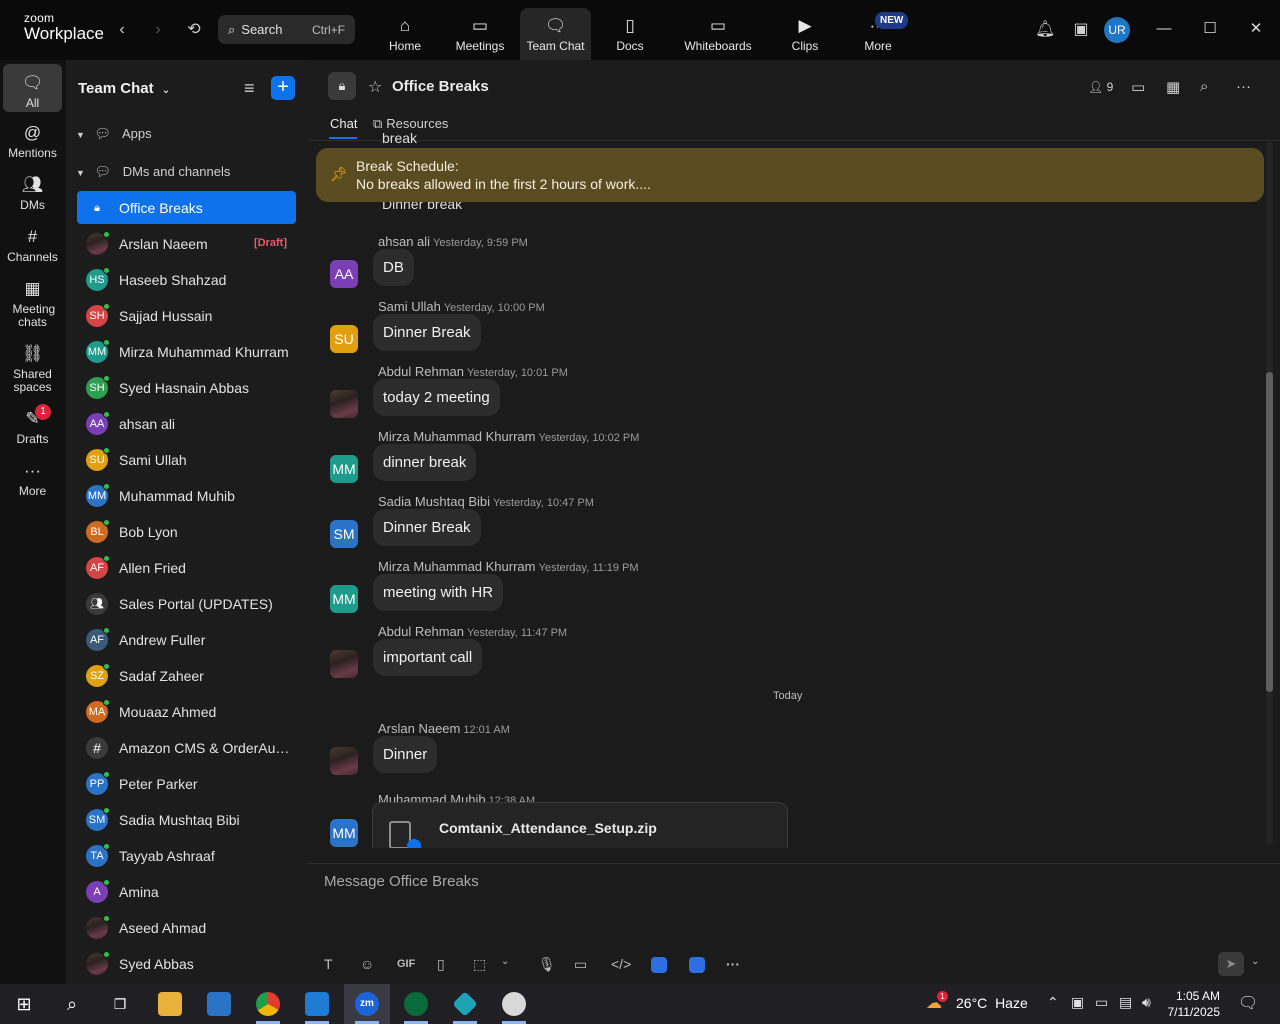  What do you see at coordinates (120, 1004) in the screenshot?
I see `task-view-icon: ❐` at bounding box center [120, 1004].